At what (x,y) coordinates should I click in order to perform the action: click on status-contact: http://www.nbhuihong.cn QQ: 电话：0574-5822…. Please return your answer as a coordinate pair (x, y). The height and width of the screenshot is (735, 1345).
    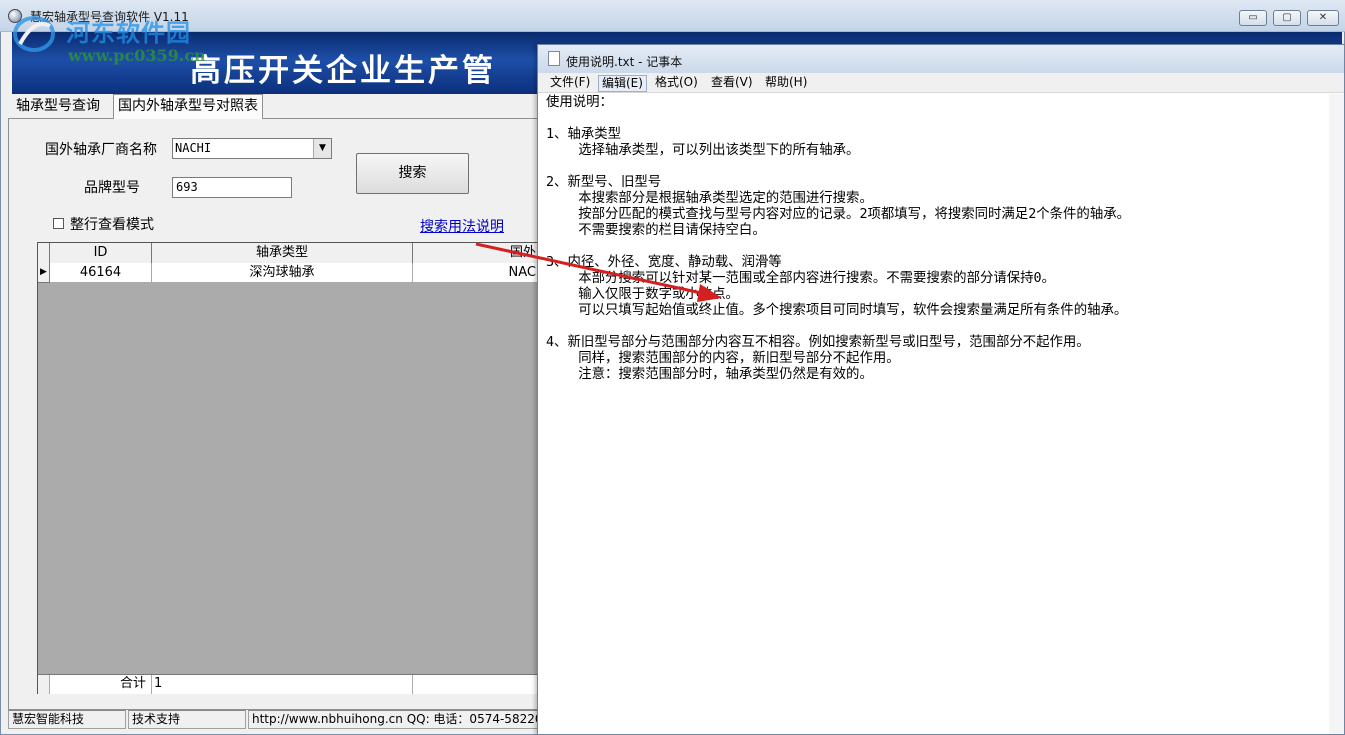
    Looking at the image, I should click on (395, 719).